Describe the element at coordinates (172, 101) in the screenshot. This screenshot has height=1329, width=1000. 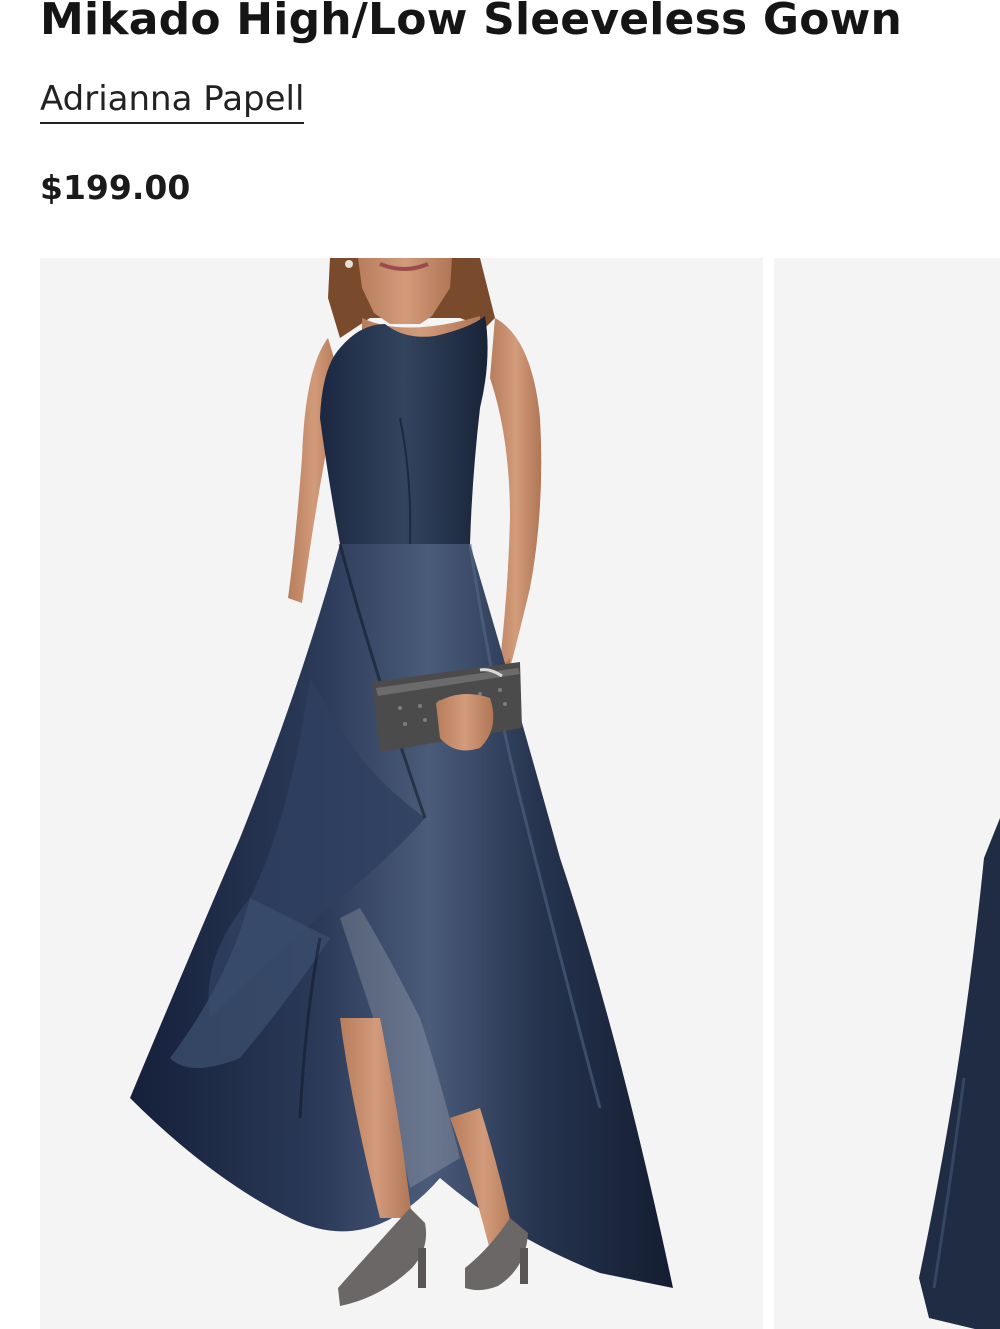
I see `brand-link: Adrianna Papell` at that location.